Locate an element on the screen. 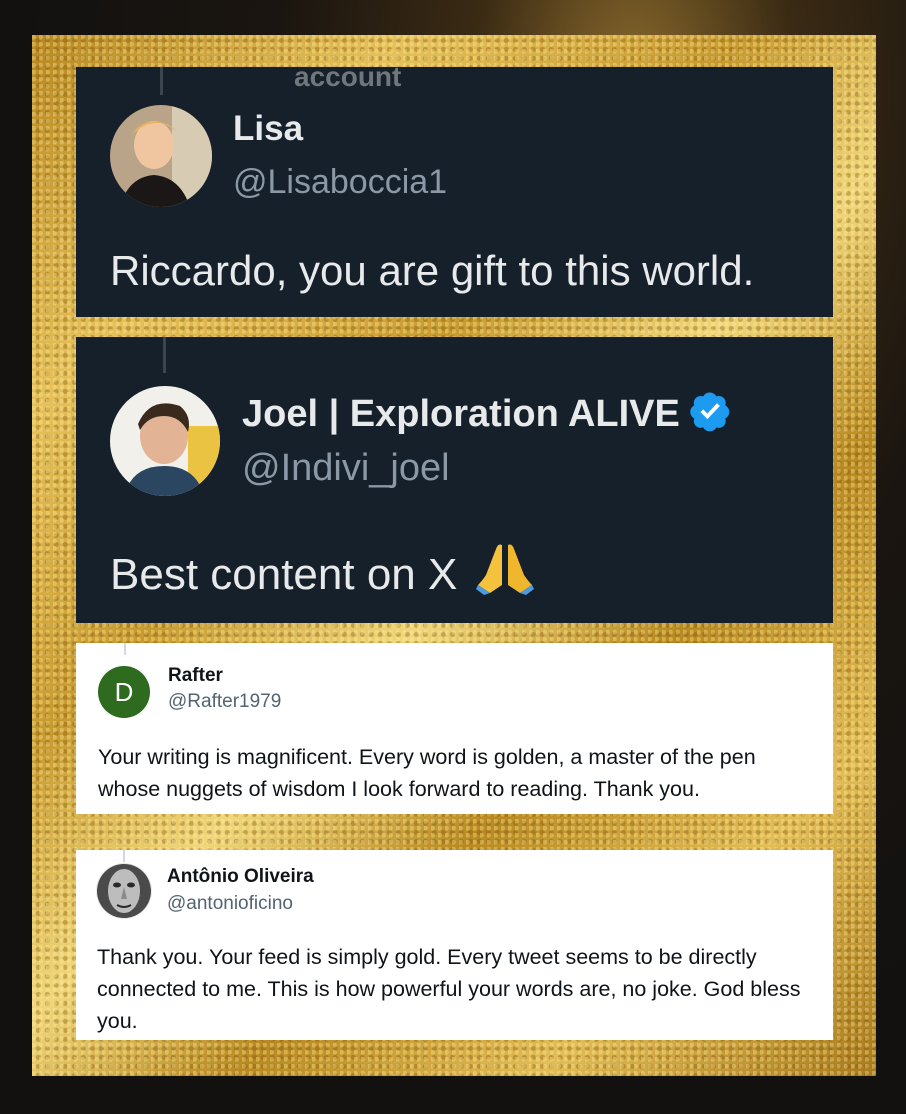  handle: @Lisaboccia1 is located at coordinates (340, 182).